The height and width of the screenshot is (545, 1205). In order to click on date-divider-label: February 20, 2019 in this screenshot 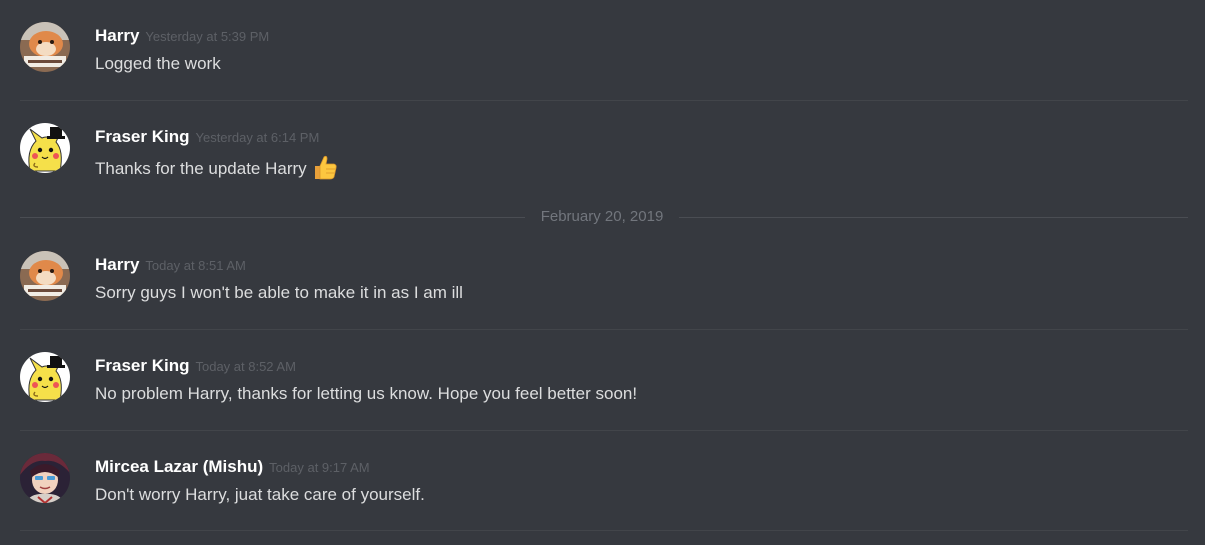, I will do `click(602, 216)`.